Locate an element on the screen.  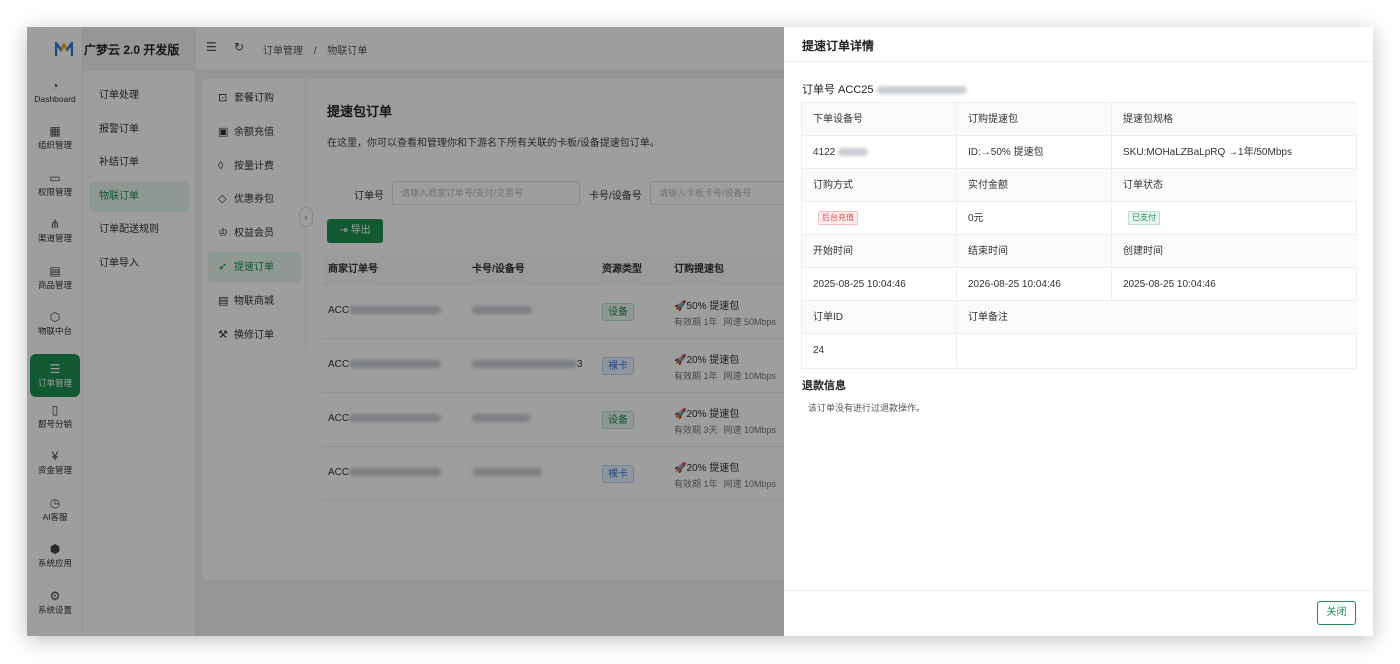
remark-value is located at coordinates (1157, 350).